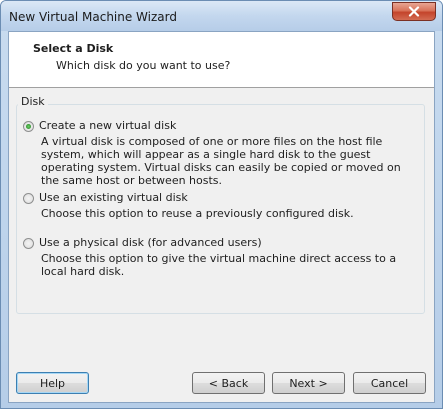  I want to click on disk-group-label: Disk, so click(33, 101).